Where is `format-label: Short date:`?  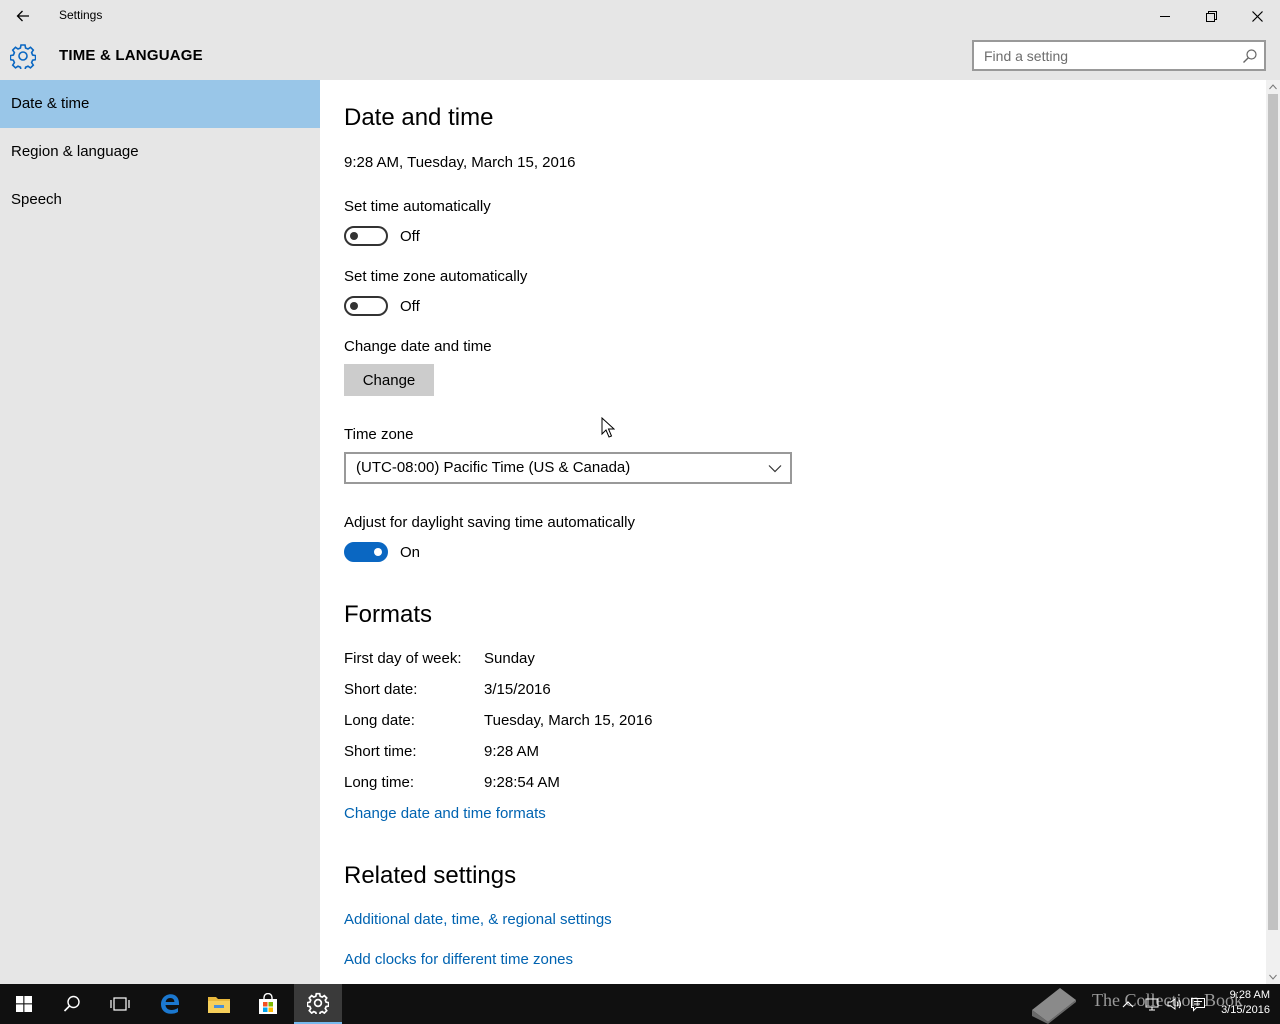
format-label: Short date: is located at coordinates (381, 689).